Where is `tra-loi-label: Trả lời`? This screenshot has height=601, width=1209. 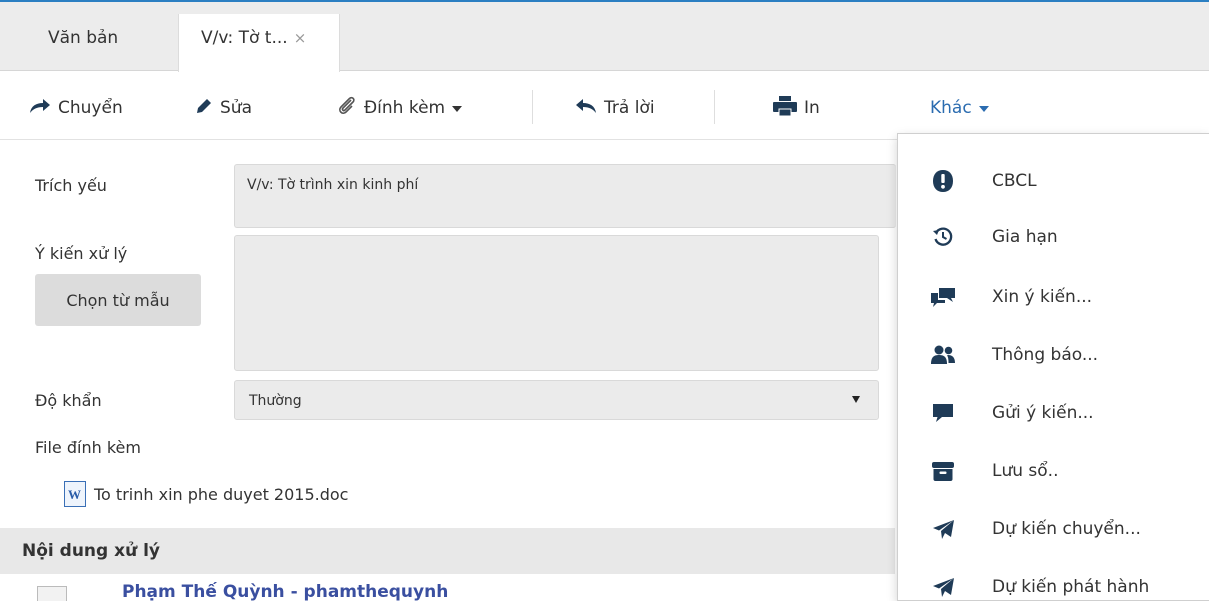 tra-loi-label: Trả lời is located at coordinates (629, 108).